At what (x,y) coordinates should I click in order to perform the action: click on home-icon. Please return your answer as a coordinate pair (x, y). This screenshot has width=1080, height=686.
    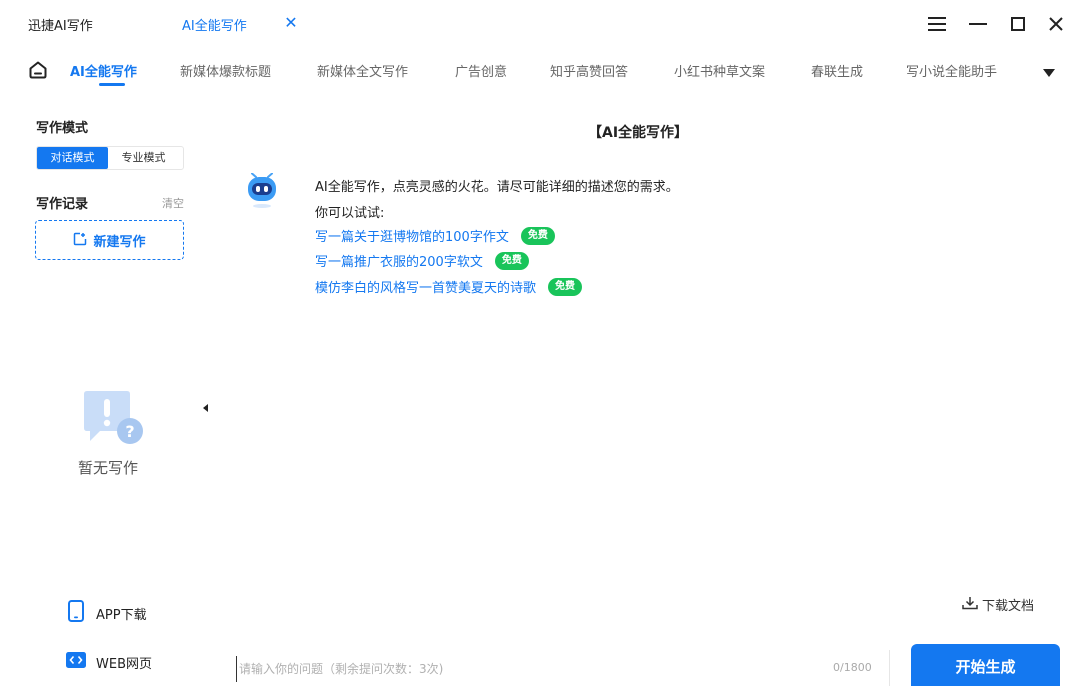
    Looking at the image, I should click on (38, 70).